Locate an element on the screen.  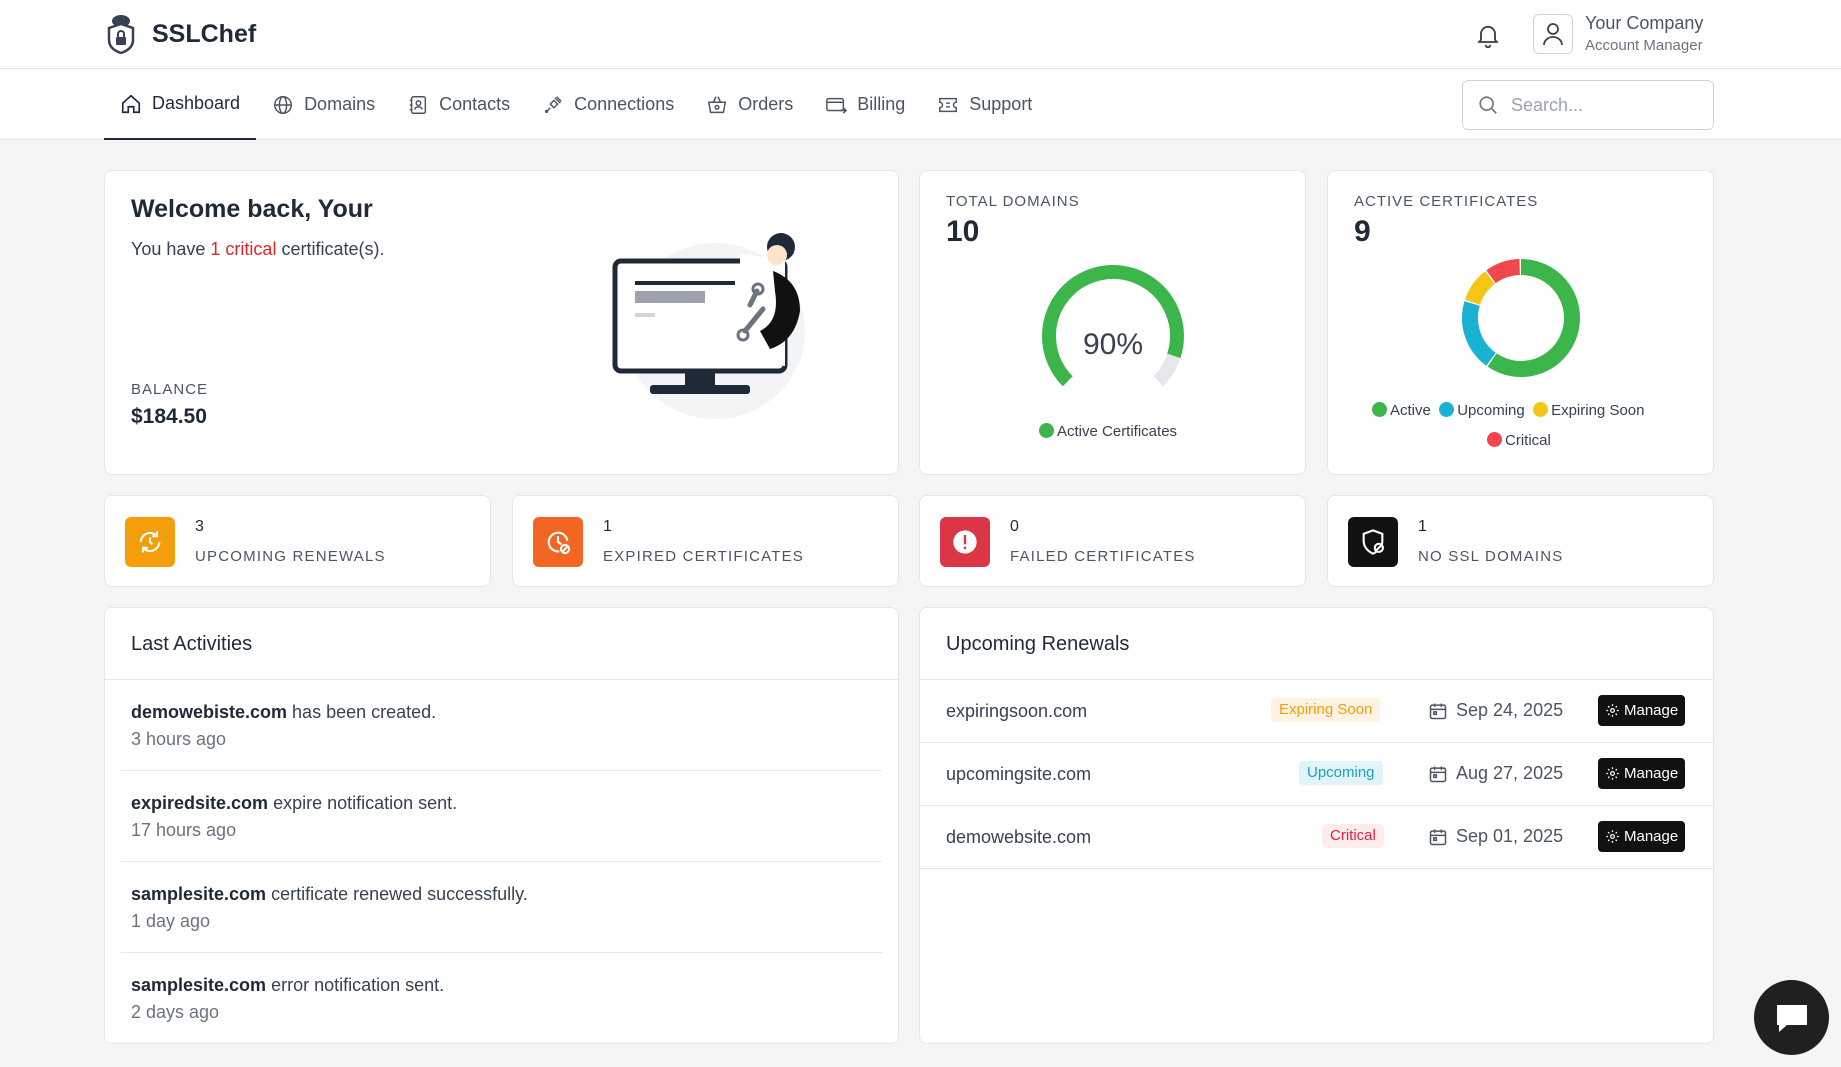
status-badge: Critical is located at coordinates (1353, 836).